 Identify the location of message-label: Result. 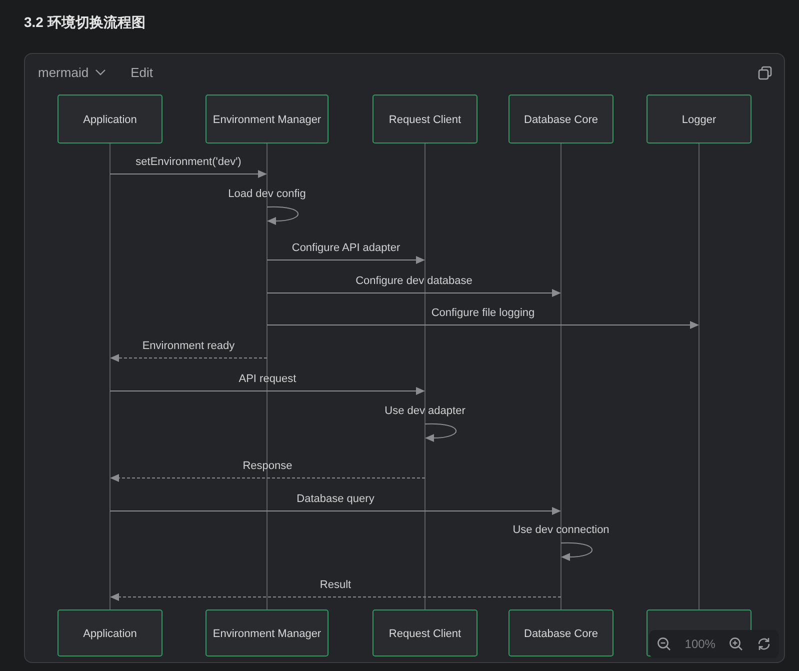
(336, 585).